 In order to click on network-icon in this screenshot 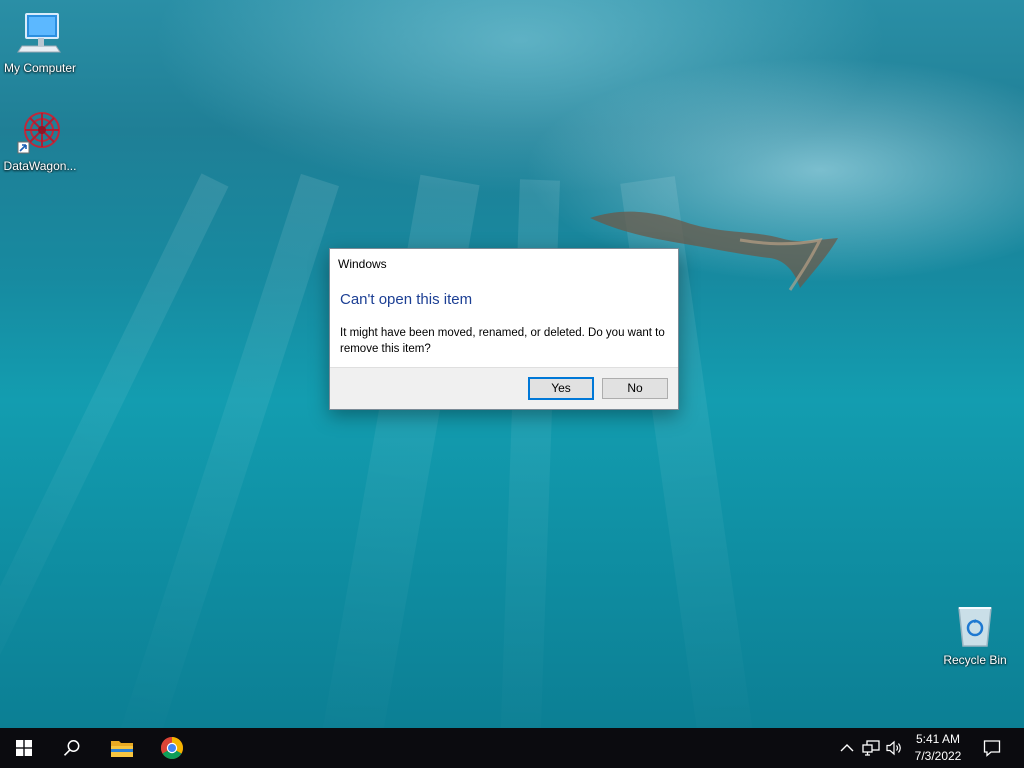, I will do `click(871, 748)`.